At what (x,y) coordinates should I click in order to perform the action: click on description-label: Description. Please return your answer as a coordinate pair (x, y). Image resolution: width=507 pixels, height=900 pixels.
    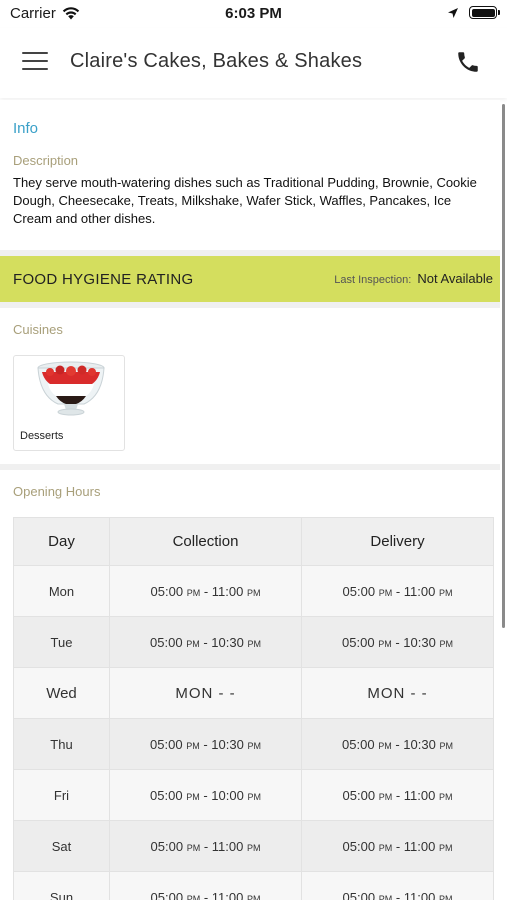
    Looking at the image, I should click on (46, 160).